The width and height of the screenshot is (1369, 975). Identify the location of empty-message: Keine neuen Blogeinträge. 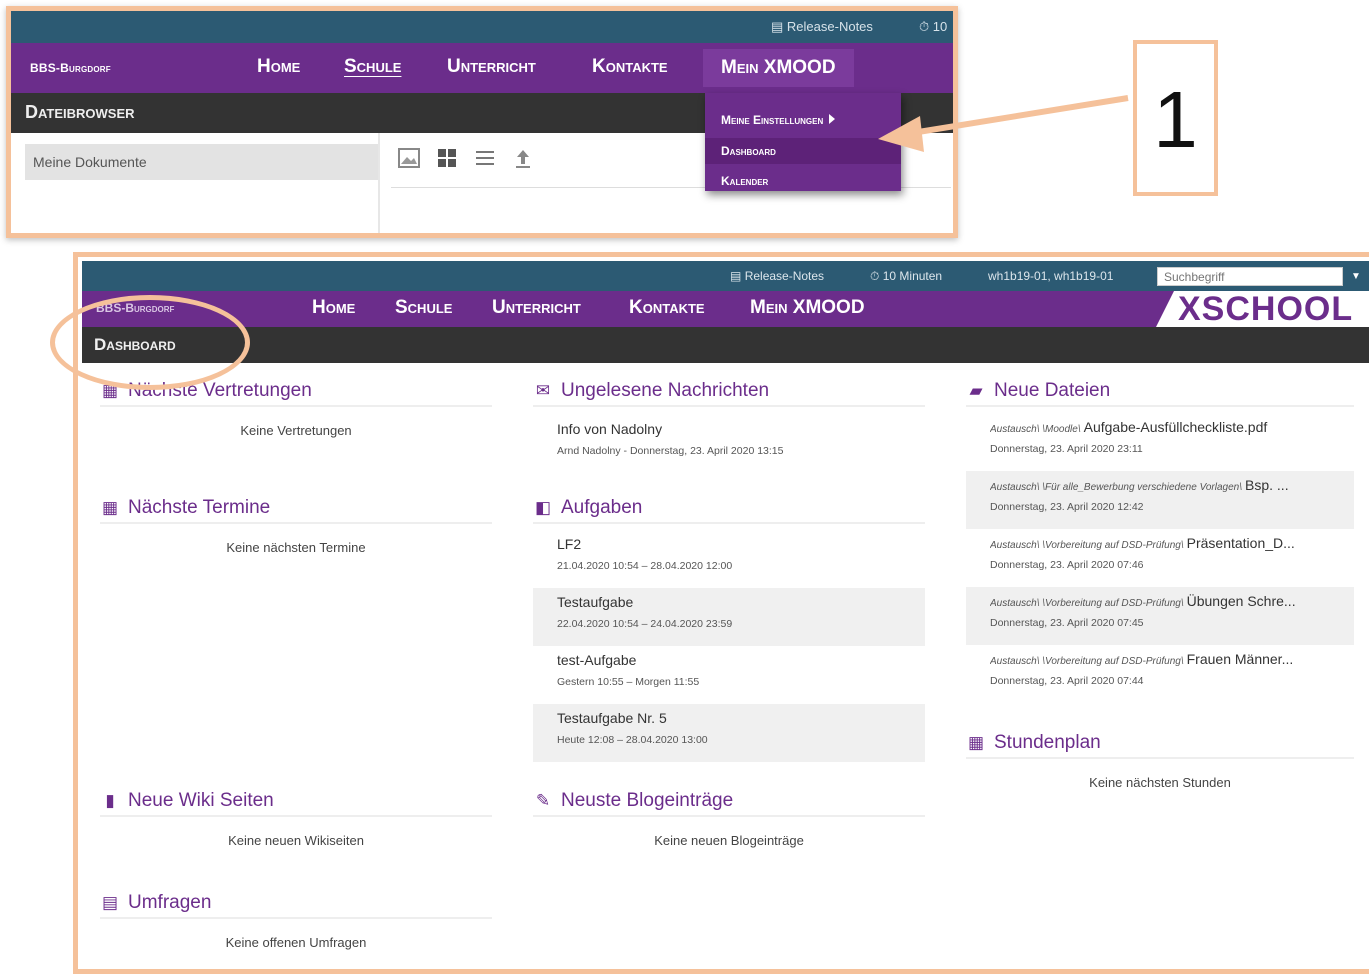
(729, 840).